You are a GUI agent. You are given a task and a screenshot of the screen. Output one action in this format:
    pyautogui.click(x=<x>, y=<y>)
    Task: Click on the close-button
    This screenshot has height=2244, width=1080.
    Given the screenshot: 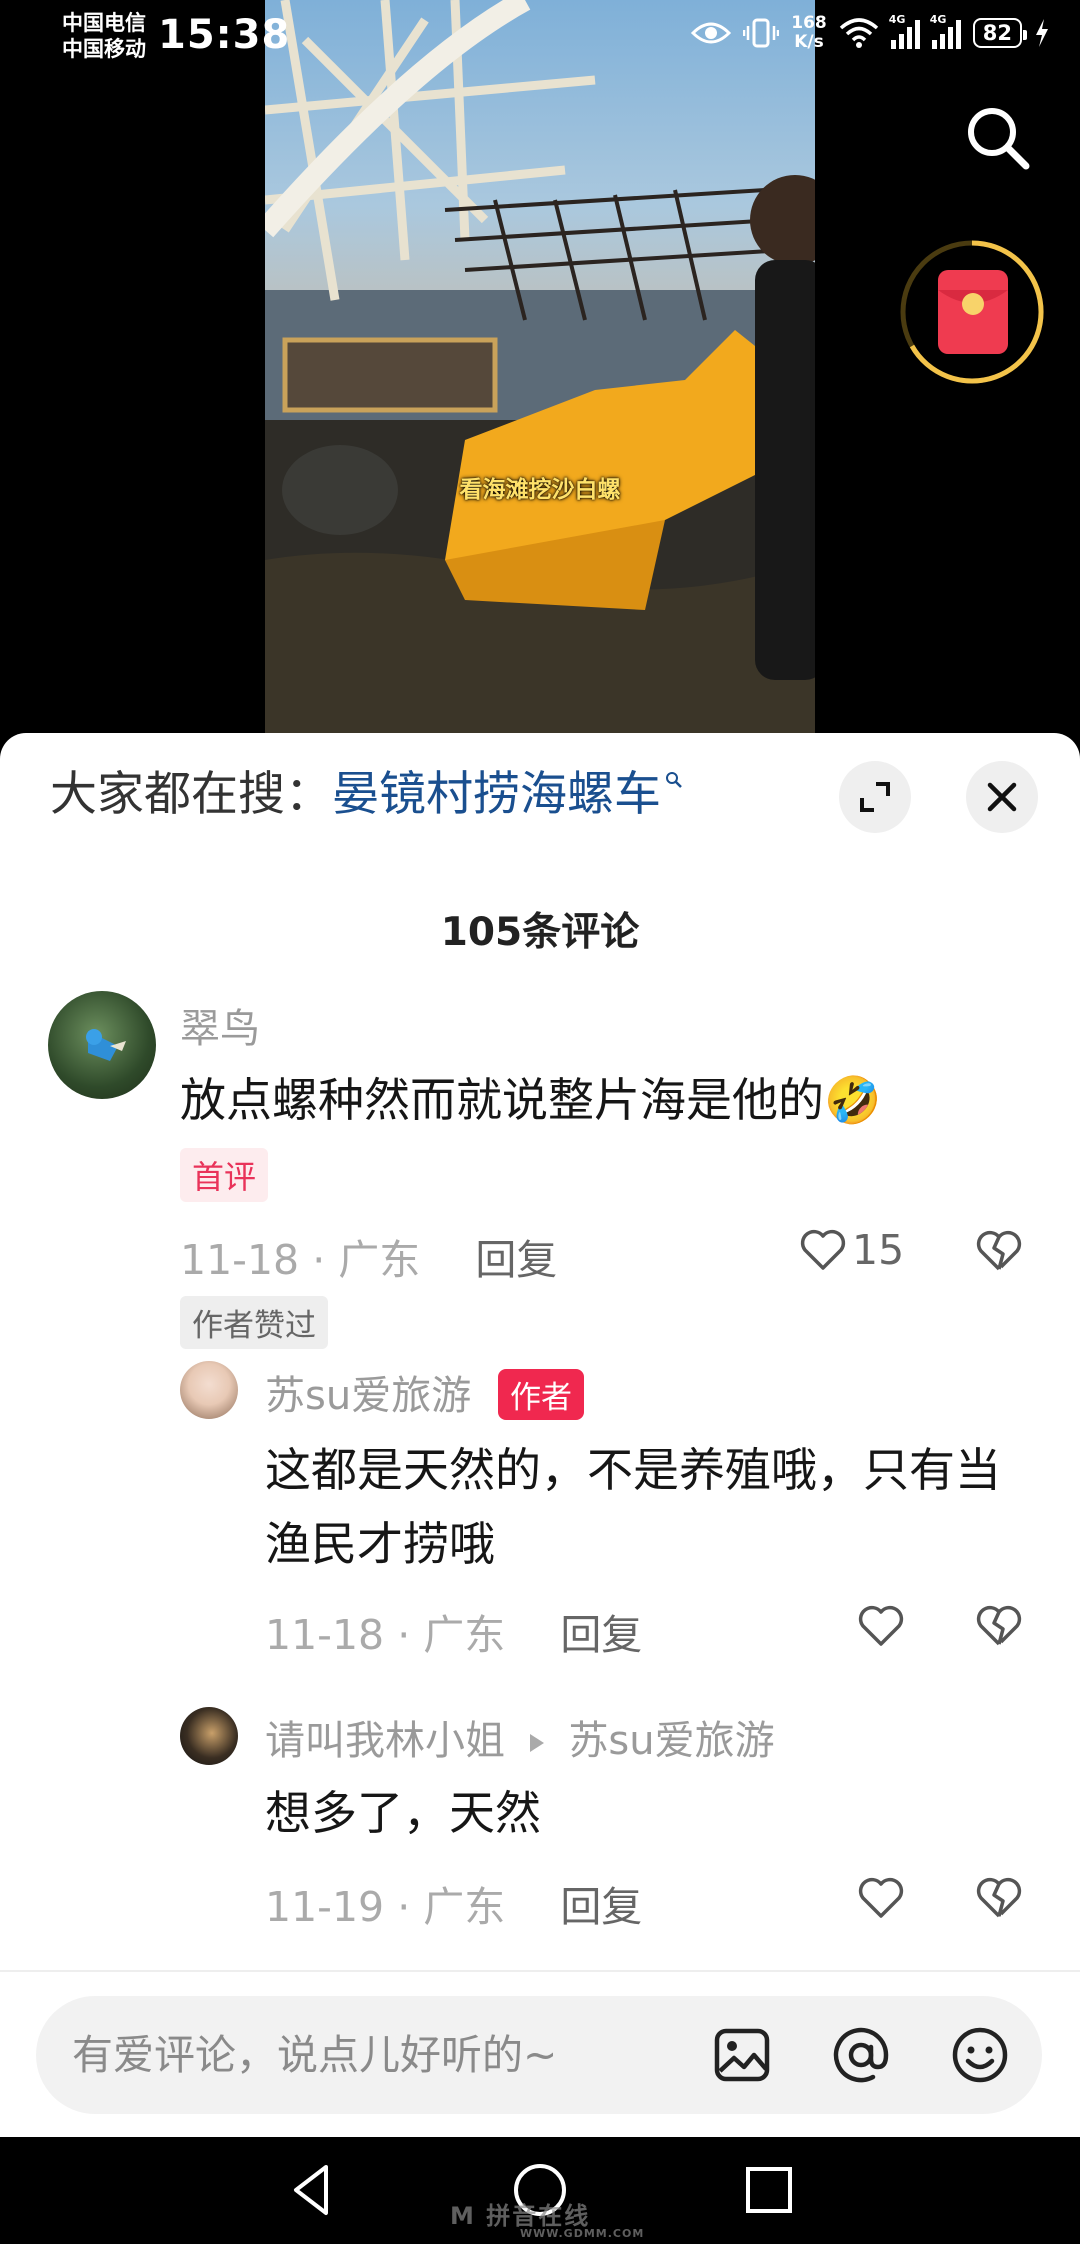 What is the action you would take?
    pyautogui.click(x=1002, y=797)
    